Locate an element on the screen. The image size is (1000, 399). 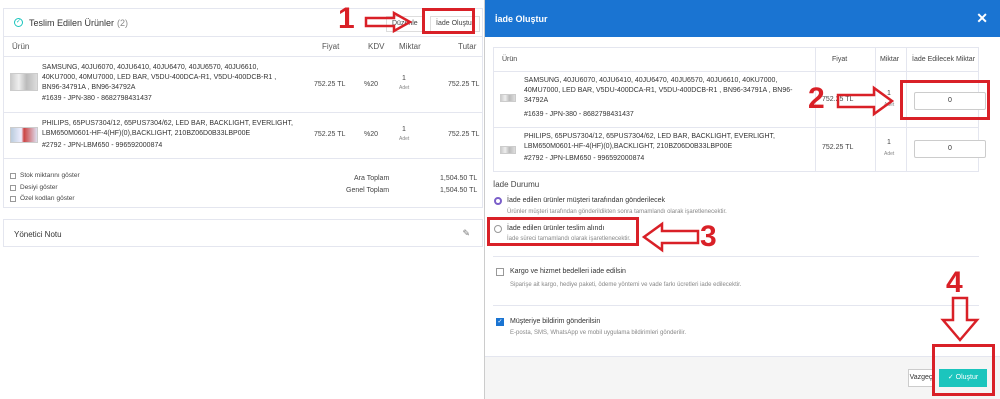
check-circle-icon: ✓ is located at coordinates (18, 22).